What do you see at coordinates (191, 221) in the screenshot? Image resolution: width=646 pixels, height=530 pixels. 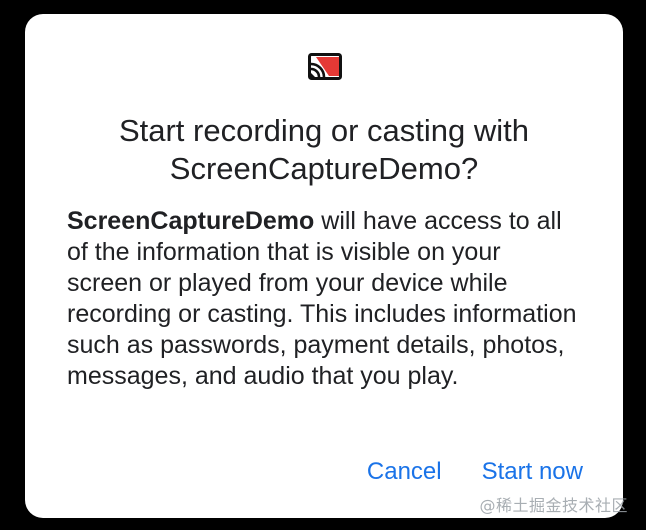 I see `app-name: ScreenCaptureDemo` at bounding box center [191, 221].